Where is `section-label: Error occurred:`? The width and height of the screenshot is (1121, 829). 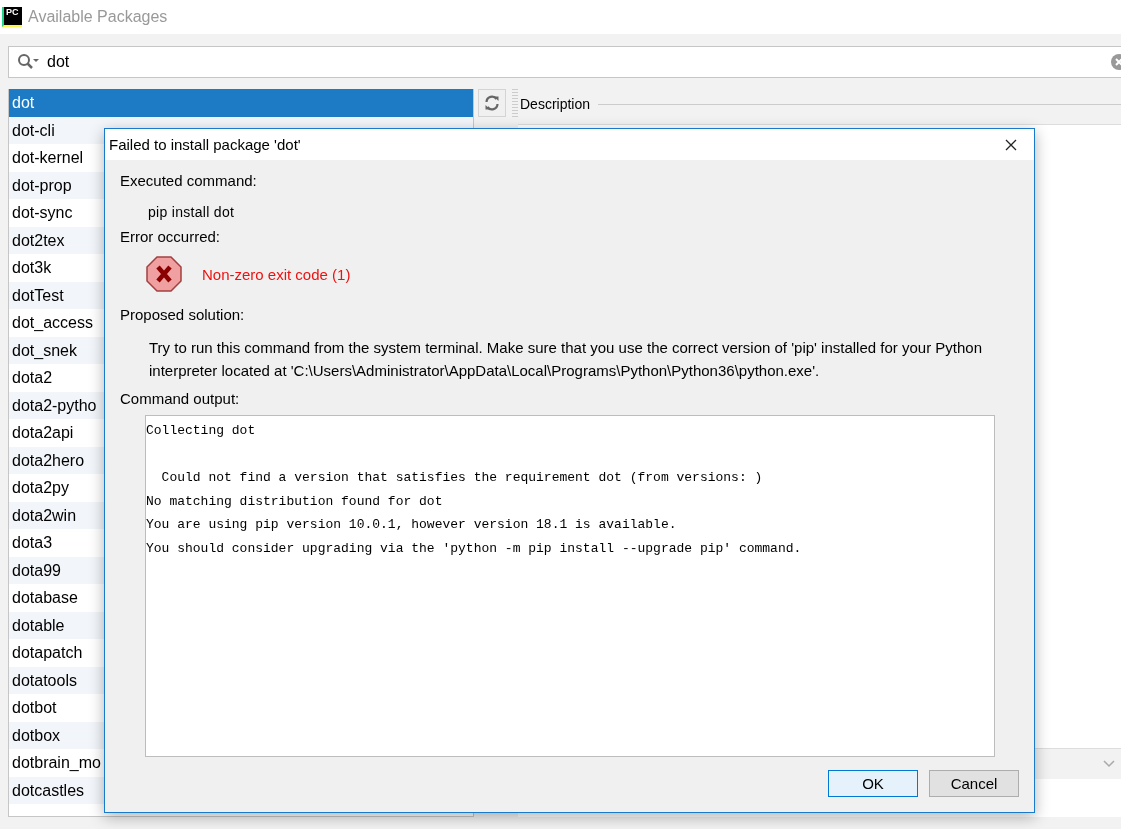
section-label: Error occurred: is located at coordinates (171, 237).